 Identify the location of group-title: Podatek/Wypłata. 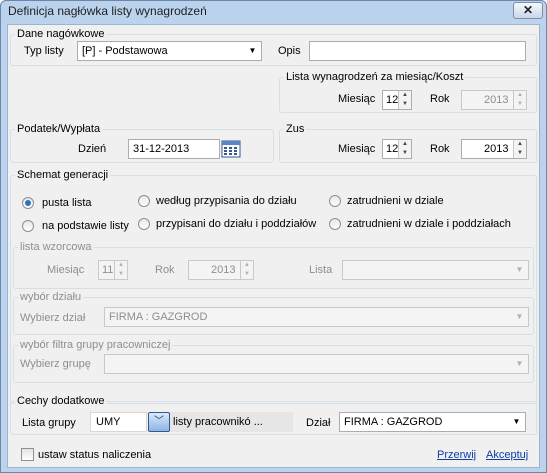
(59, 129).